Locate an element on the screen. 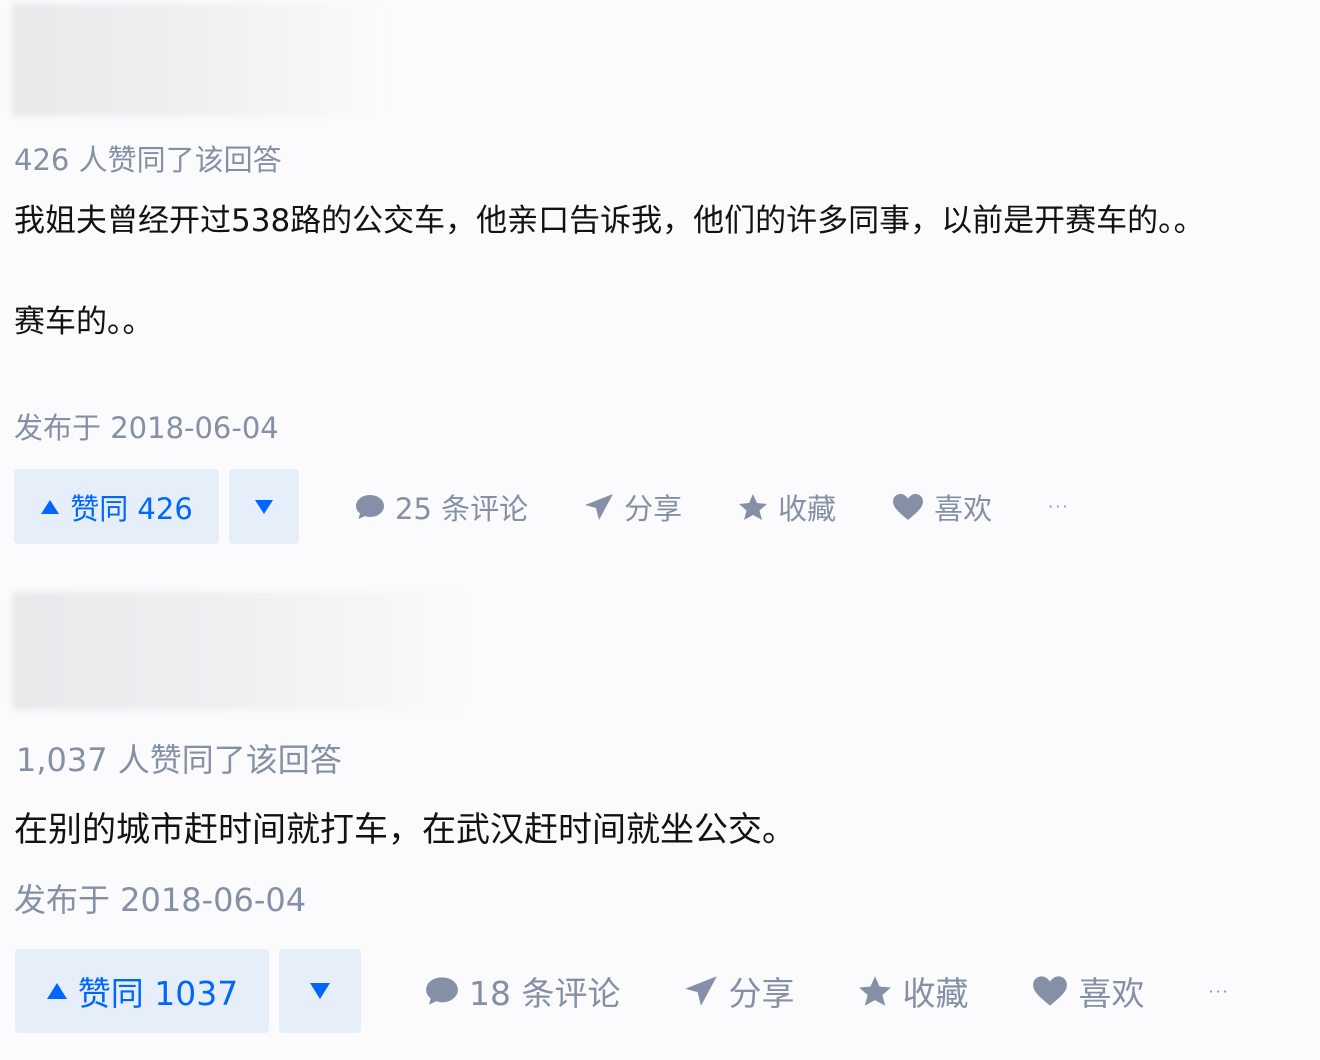  vote-count-text: 426 人赞同了该回答 is located at coordinates (148, 160).